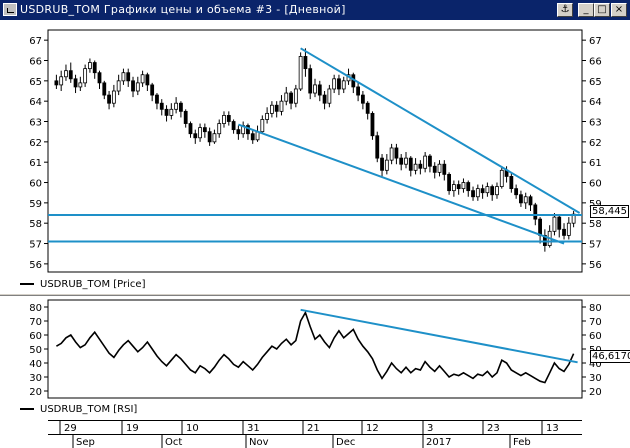 The width and height of the screenshot is (630, 448). What do you see at coordinates (438, 442) in the screenshot?
I see `month-label: 2017` at bounding box center [438, 442].